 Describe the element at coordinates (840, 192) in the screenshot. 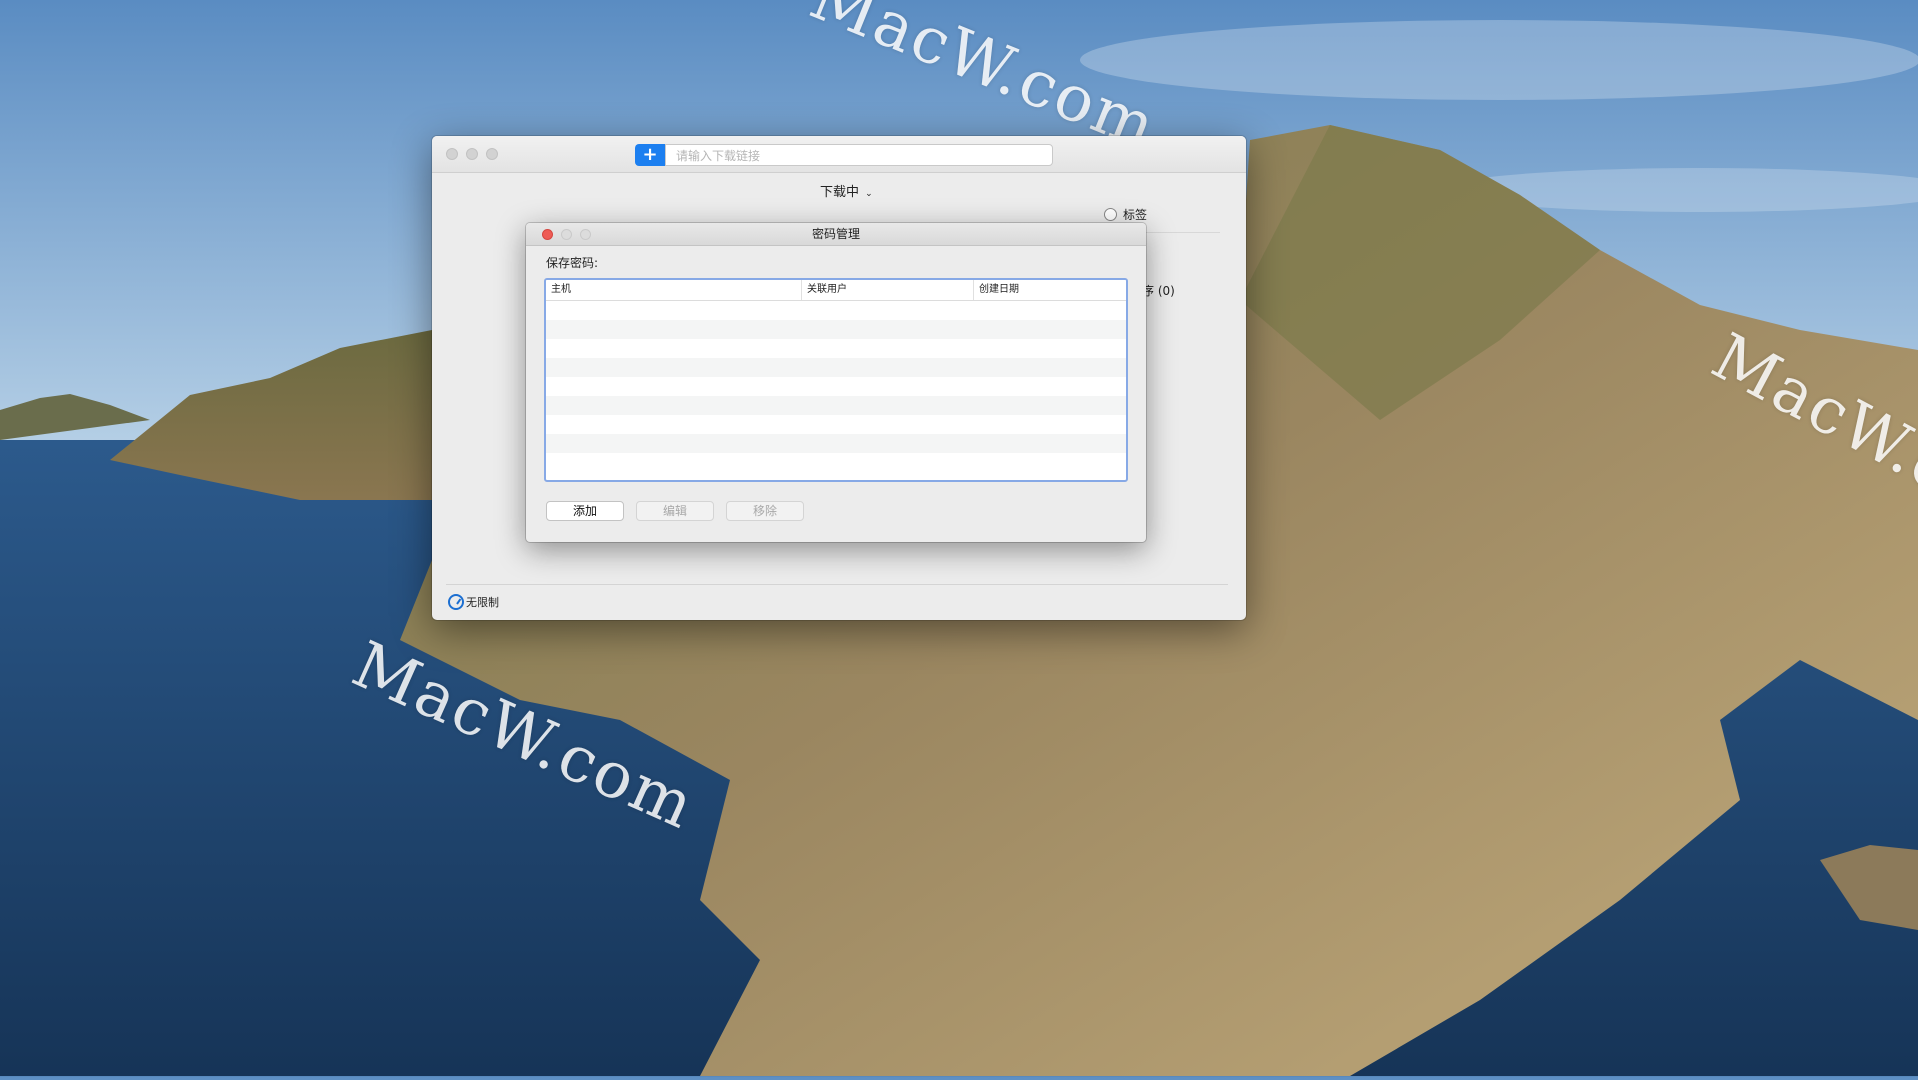

I see `status-filter-label: 下载中` at that location.